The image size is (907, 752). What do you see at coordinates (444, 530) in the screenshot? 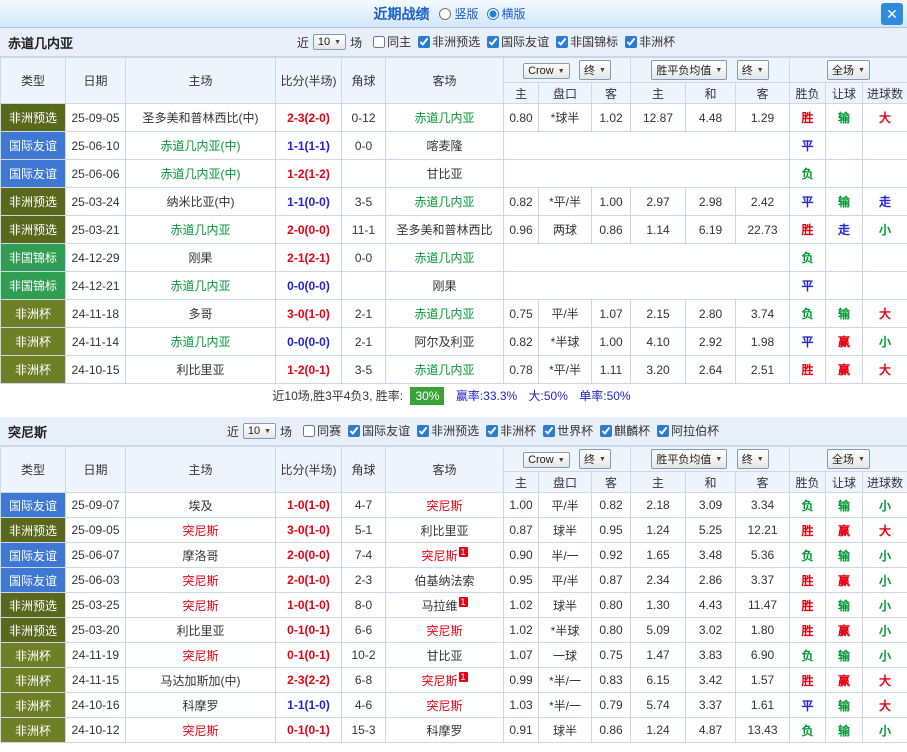
I see `away-team-name: 利比里亚` at bounding box center [444, 530].